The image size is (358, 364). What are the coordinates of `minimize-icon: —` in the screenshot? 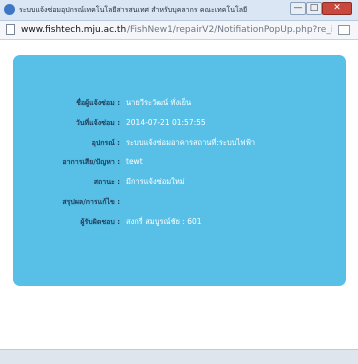 It's located at (298, 8).